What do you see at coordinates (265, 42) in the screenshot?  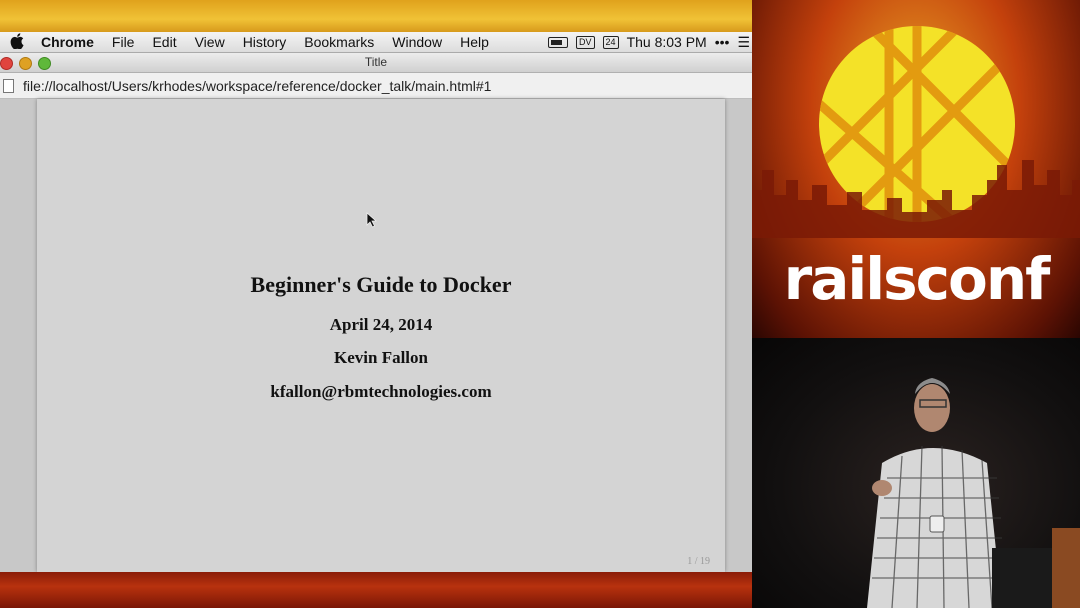 I see `menu-history: History` at bounding box center [265, 42].